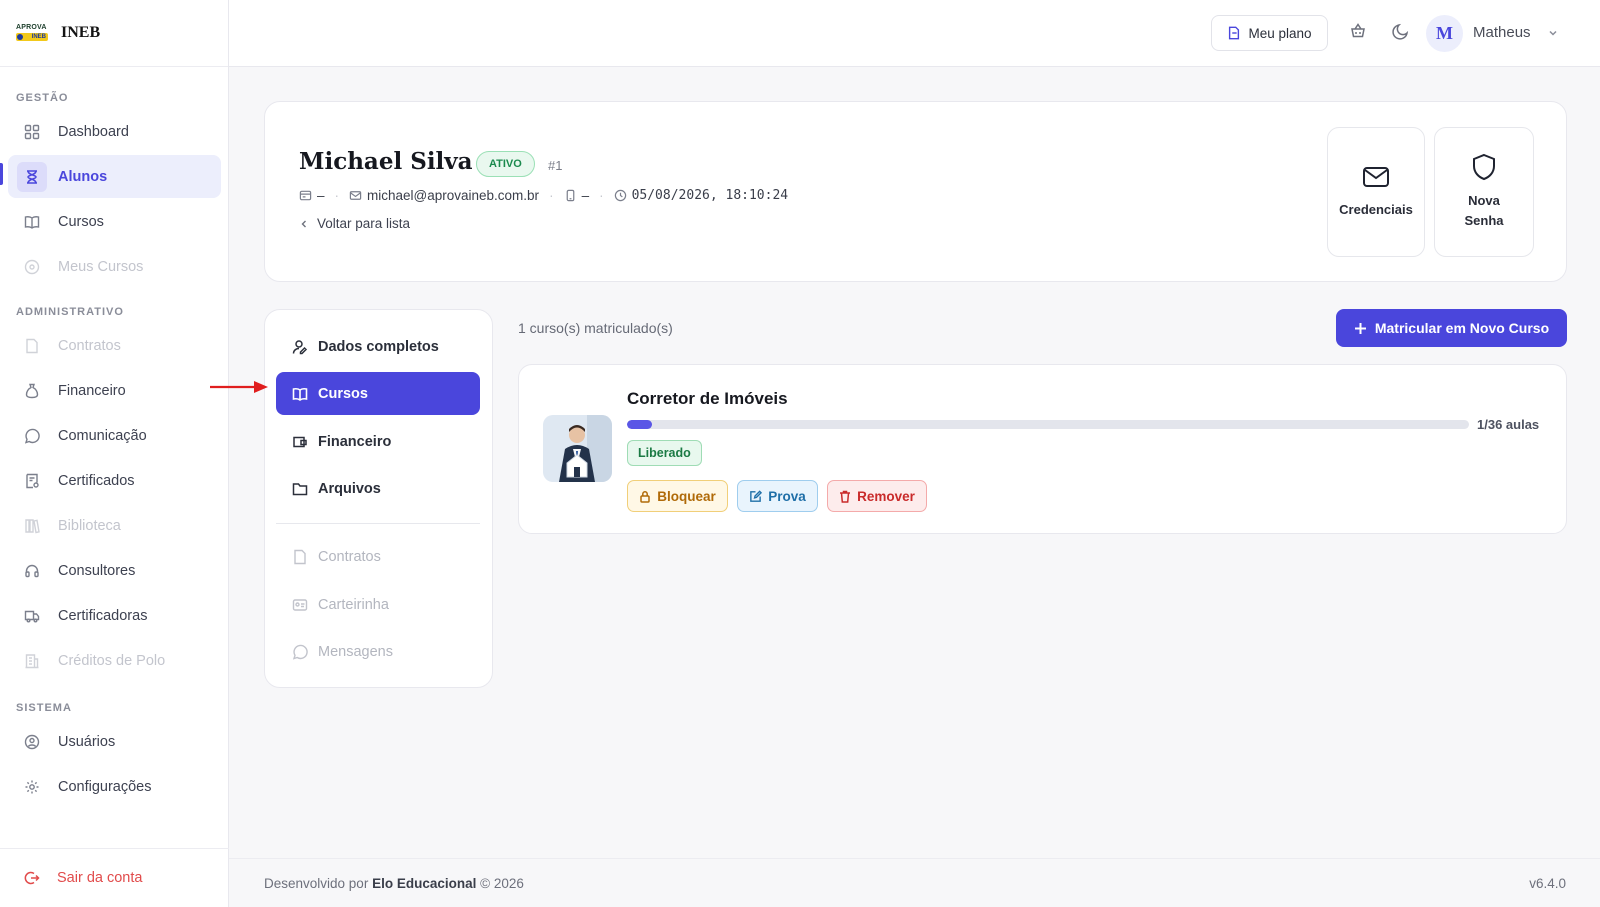 This screenshot has width=1600, height=907. I want to click on enroll-new-course-button: Matricular em Novo Curso, so click(1451, 328).